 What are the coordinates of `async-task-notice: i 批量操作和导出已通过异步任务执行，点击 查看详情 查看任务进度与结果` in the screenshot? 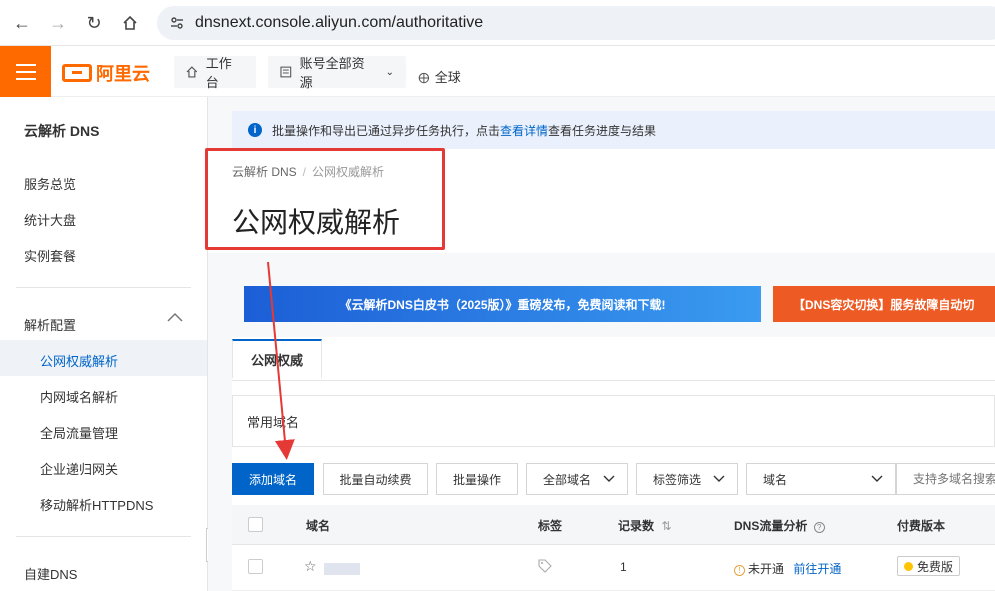 It's located at (613, 130).